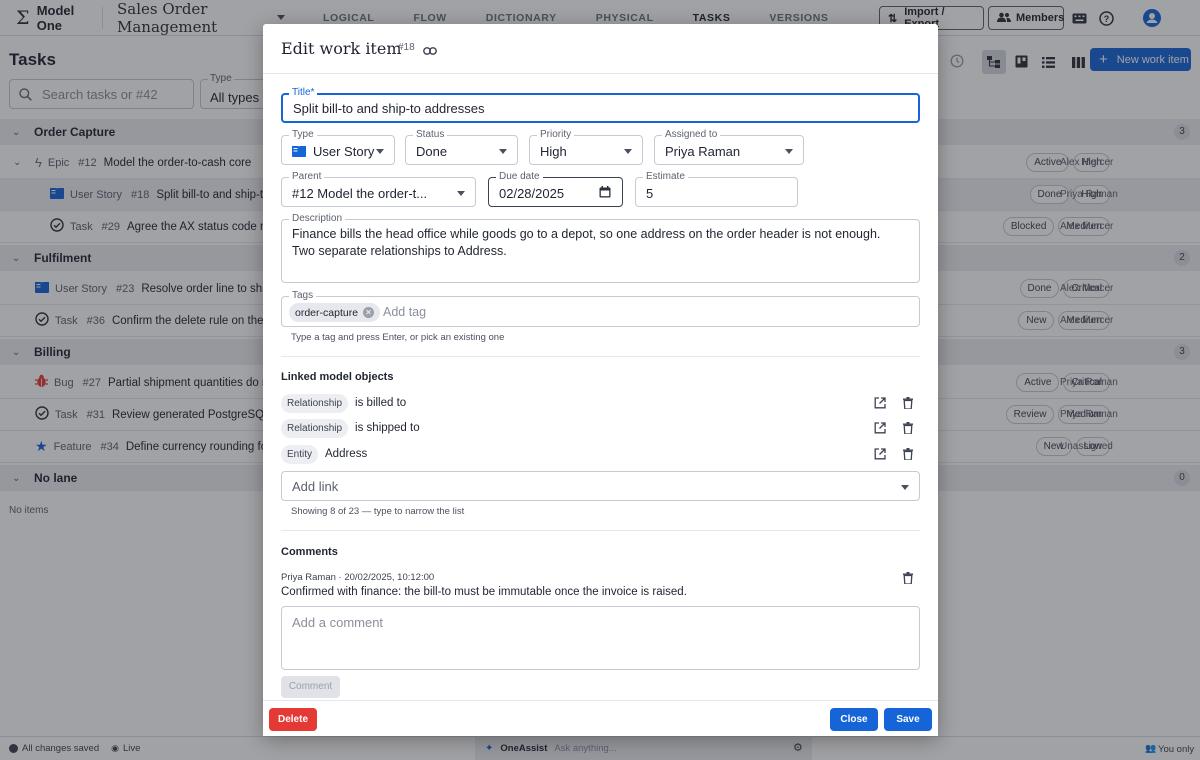  I want to click on delete-button: Delete, so click(293, 719).